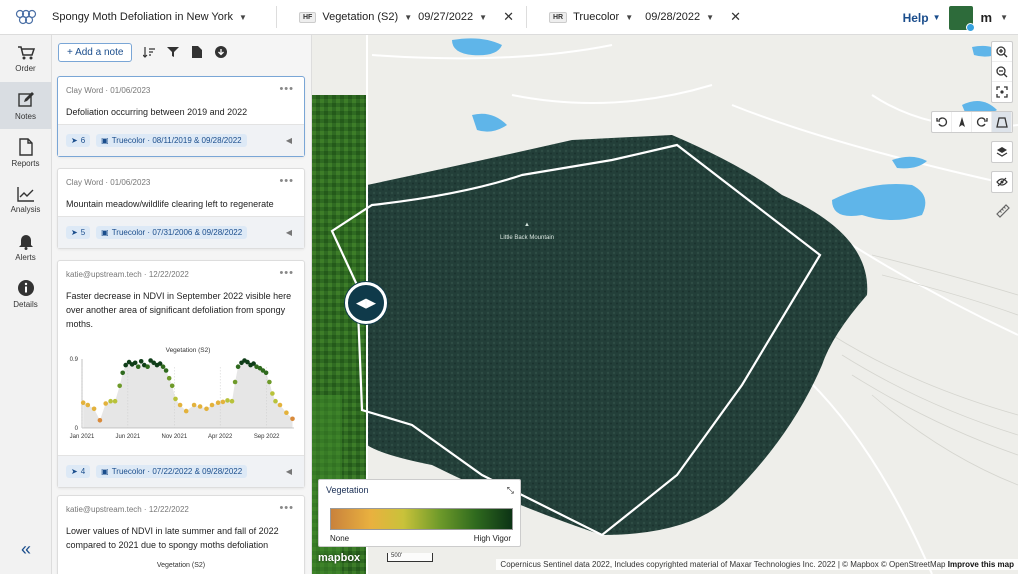 The height and width of the screenshot is (574, 1018). Describe the element at coordinates (25, 152) in the screenshot. I see `nav-item-reports: Reports` at that location.